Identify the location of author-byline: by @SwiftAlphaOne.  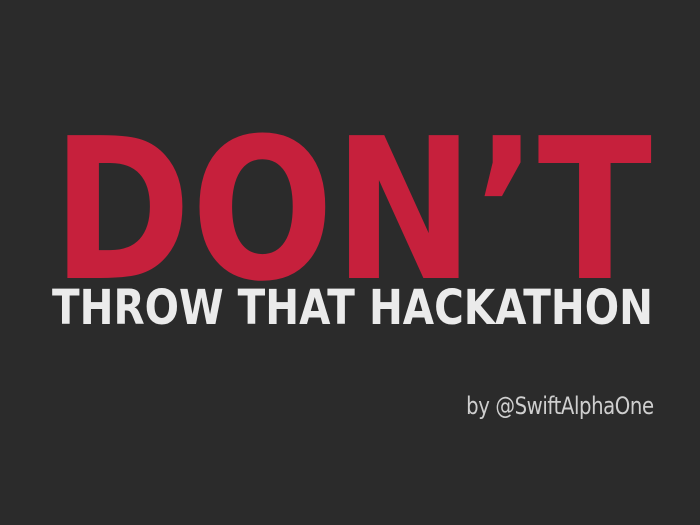
(560, 406).